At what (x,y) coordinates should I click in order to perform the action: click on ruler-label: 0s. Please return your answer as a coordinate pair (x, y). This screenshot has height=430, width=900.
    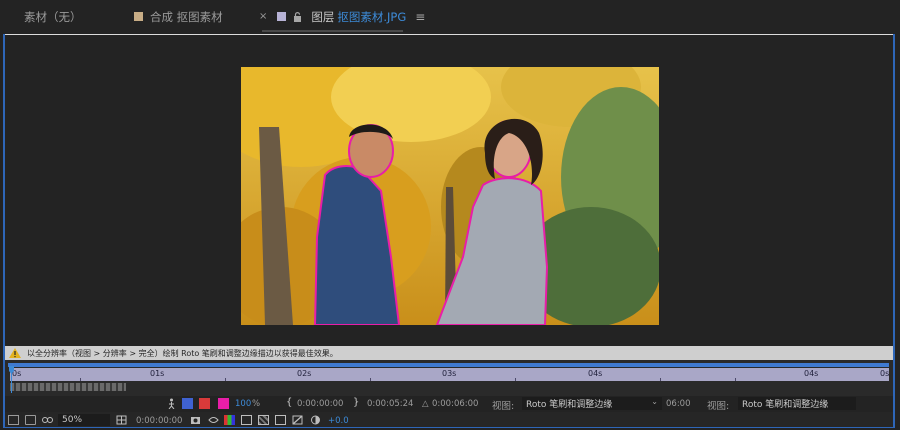
    Looking at the image, I should click on (885, 373).